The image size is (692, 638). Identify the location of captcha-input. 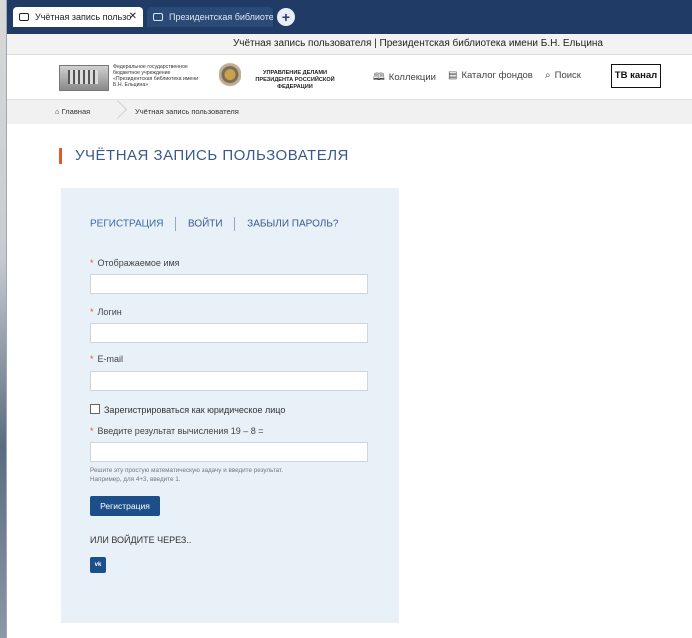
(229, 452).